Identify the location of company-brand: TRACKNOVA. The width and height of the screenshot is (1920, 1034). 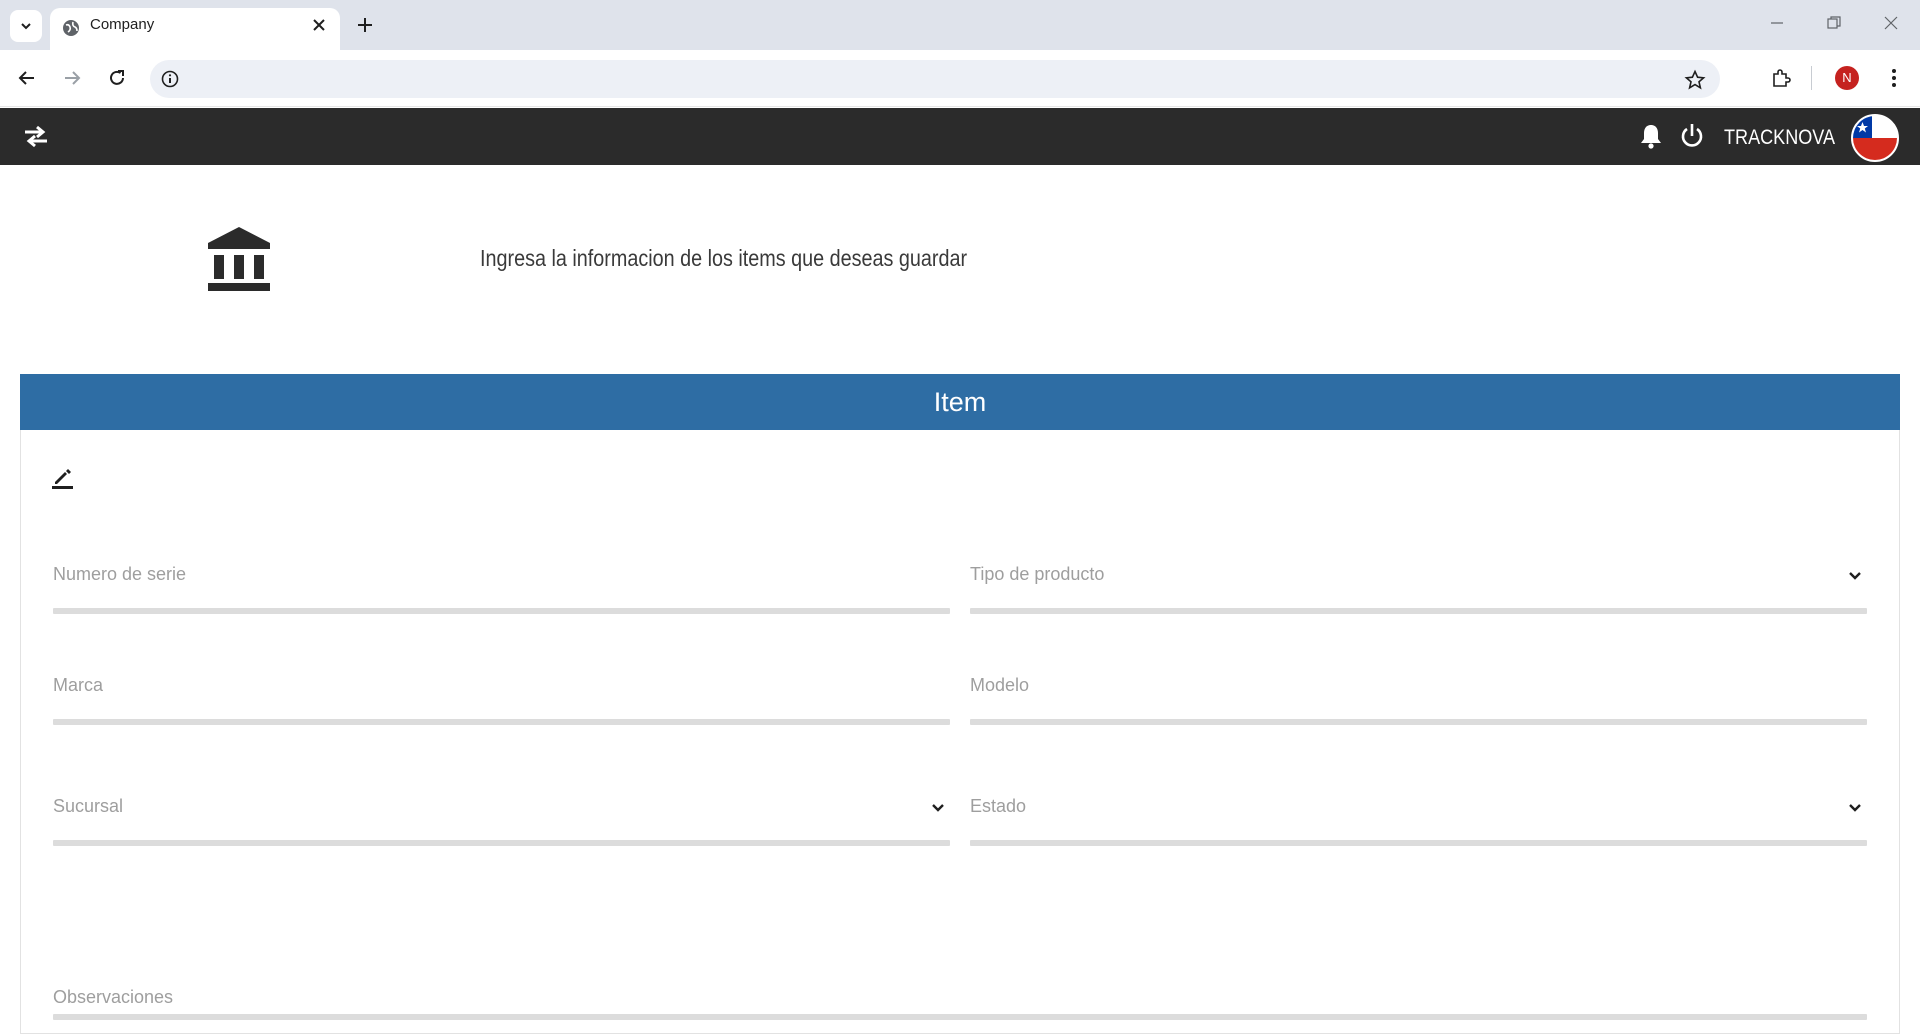
(1780, 137).